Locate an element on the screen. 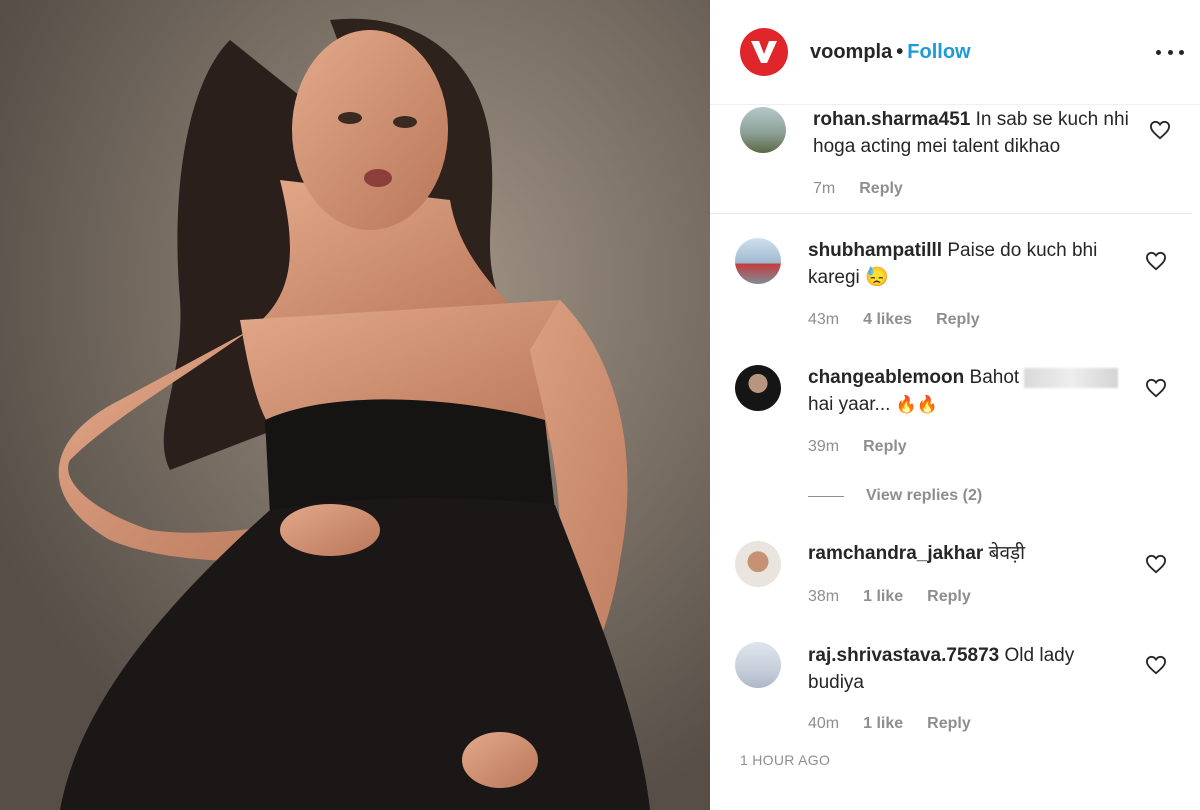  comment-time: 43m is located at coordinates (824, 319).